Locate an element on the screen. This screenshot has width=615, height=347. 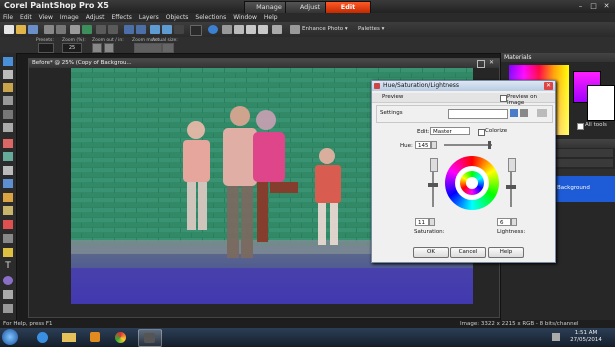
zoom-out-icon is located at coordinates (263, 29).